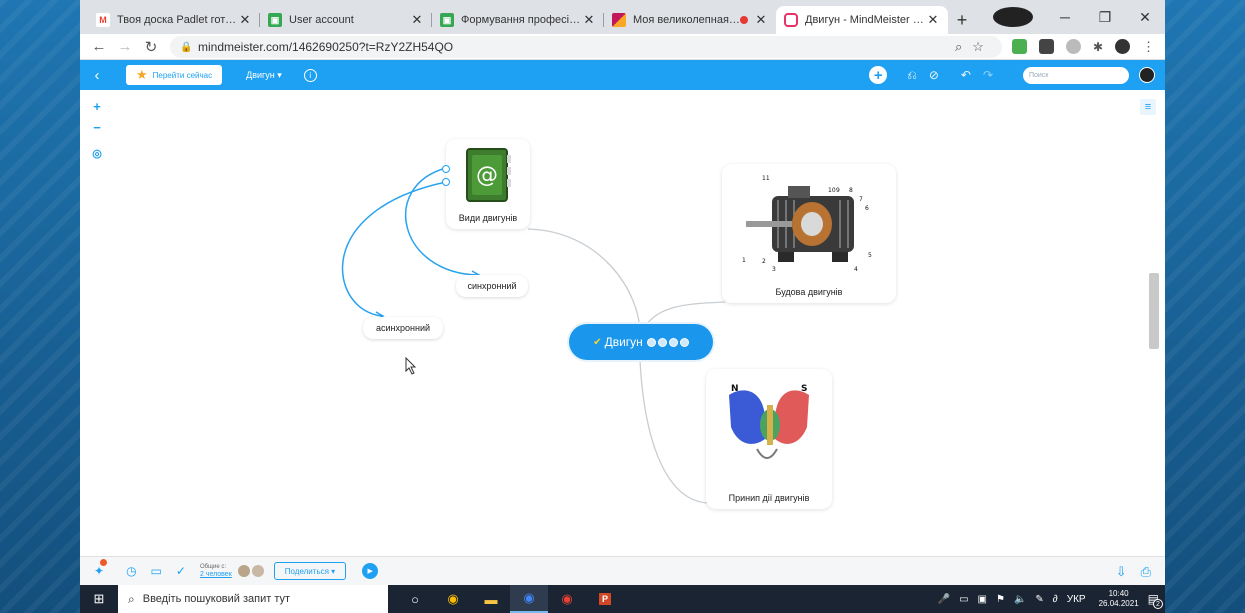 Image resolution: width=1245 pixels, height=613 pixels. Describe the element at coordinates (97, 106) in the screenshot. I see `zoom-in-button: +` at that location.